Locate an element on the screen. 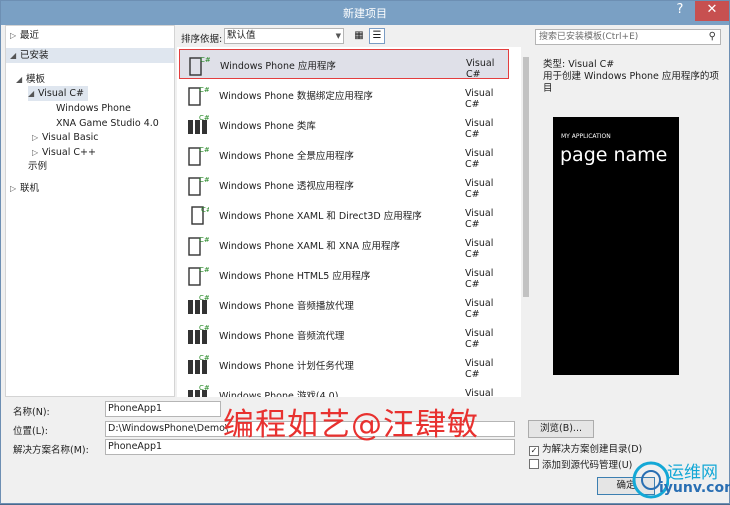  tree-item-label: Visual C# is located at coordinates (61, 93).